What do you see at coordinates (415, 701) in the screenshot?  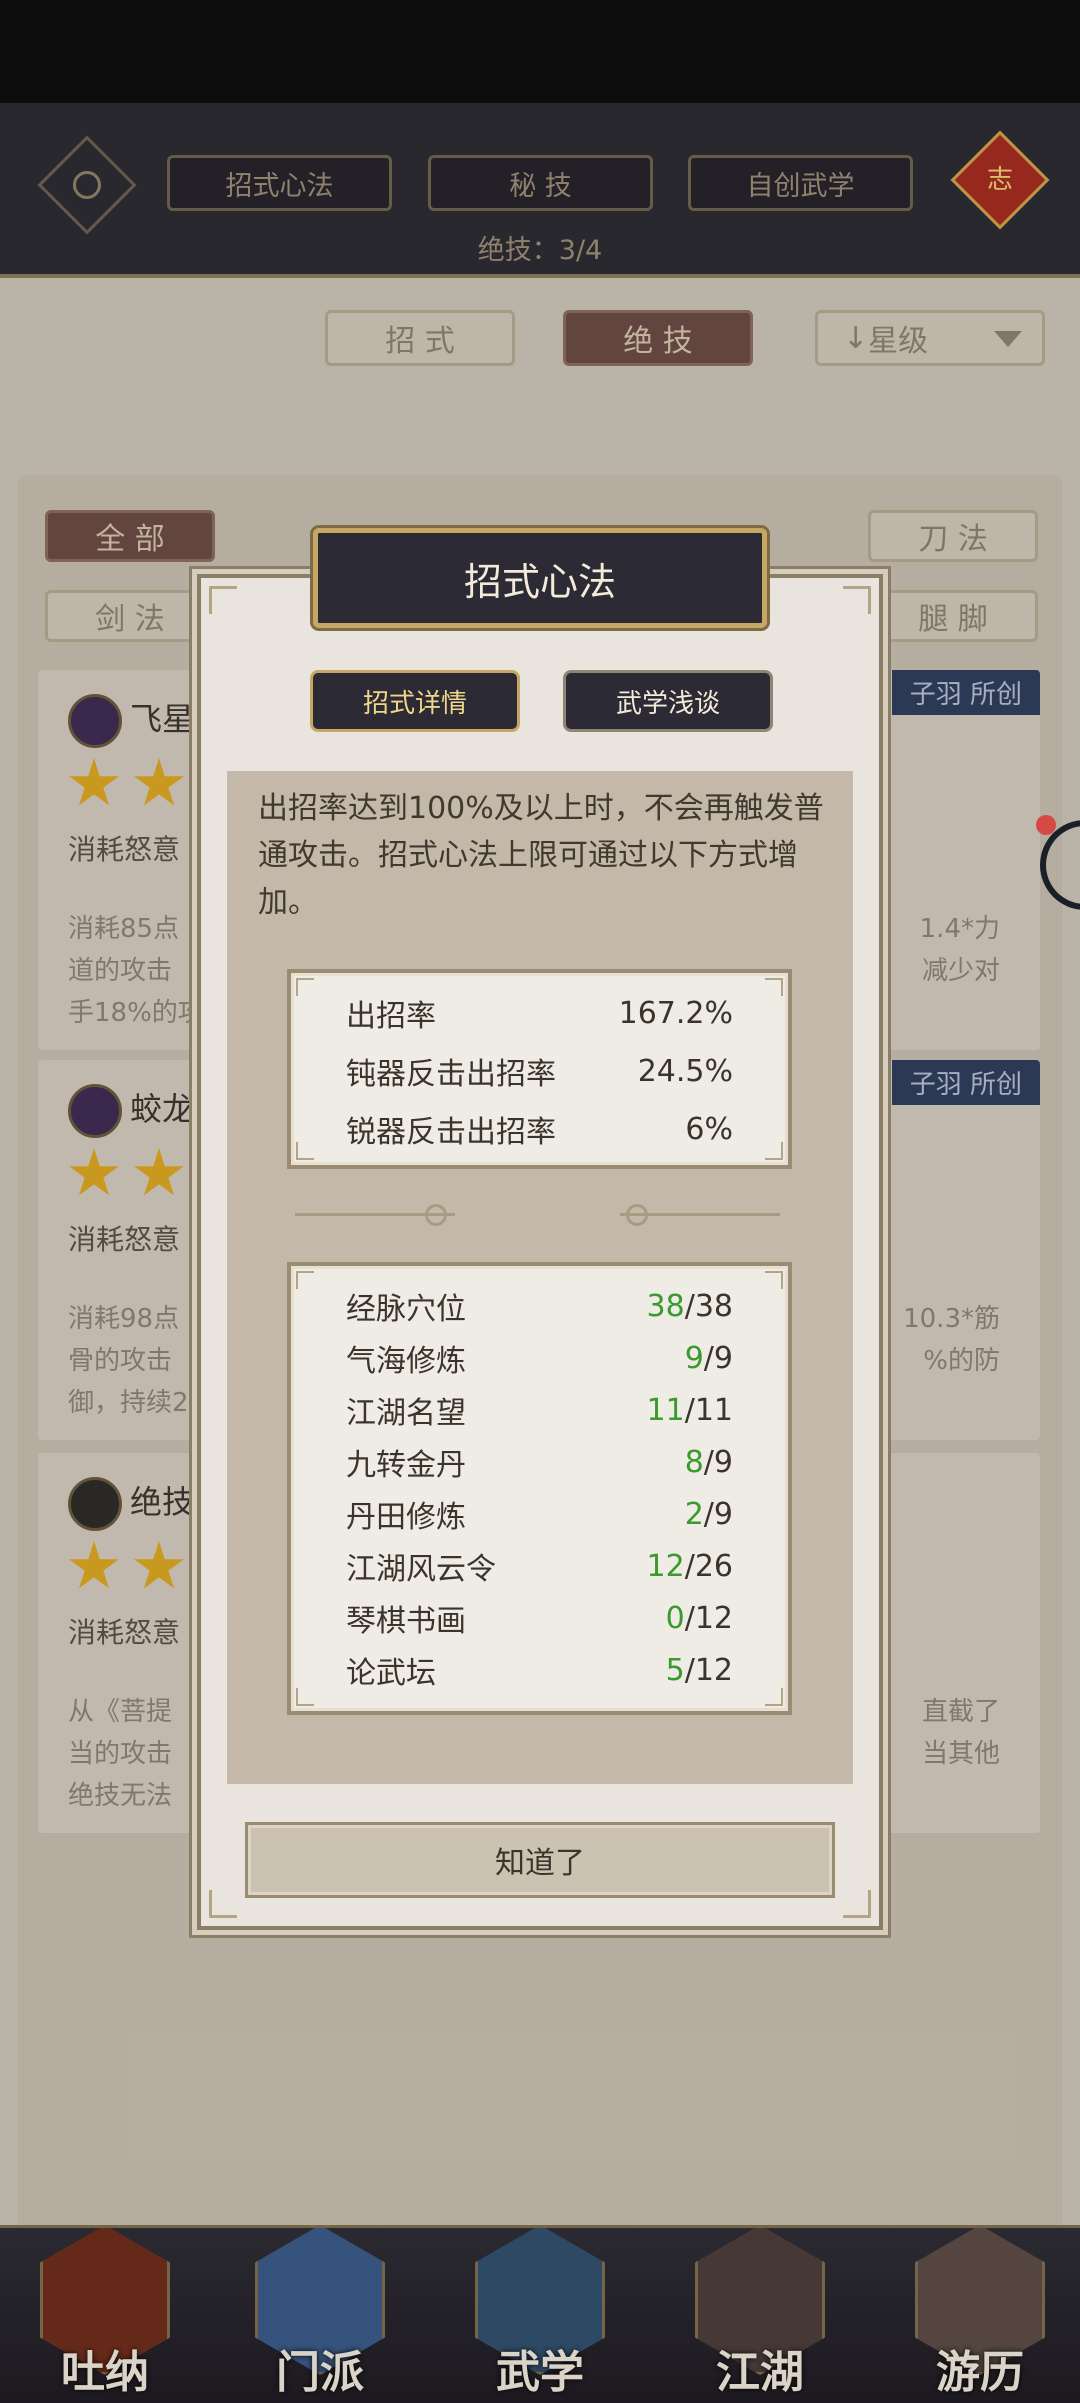 I see `tab-move-details: 招式详情` at bounding box center [415, 701].